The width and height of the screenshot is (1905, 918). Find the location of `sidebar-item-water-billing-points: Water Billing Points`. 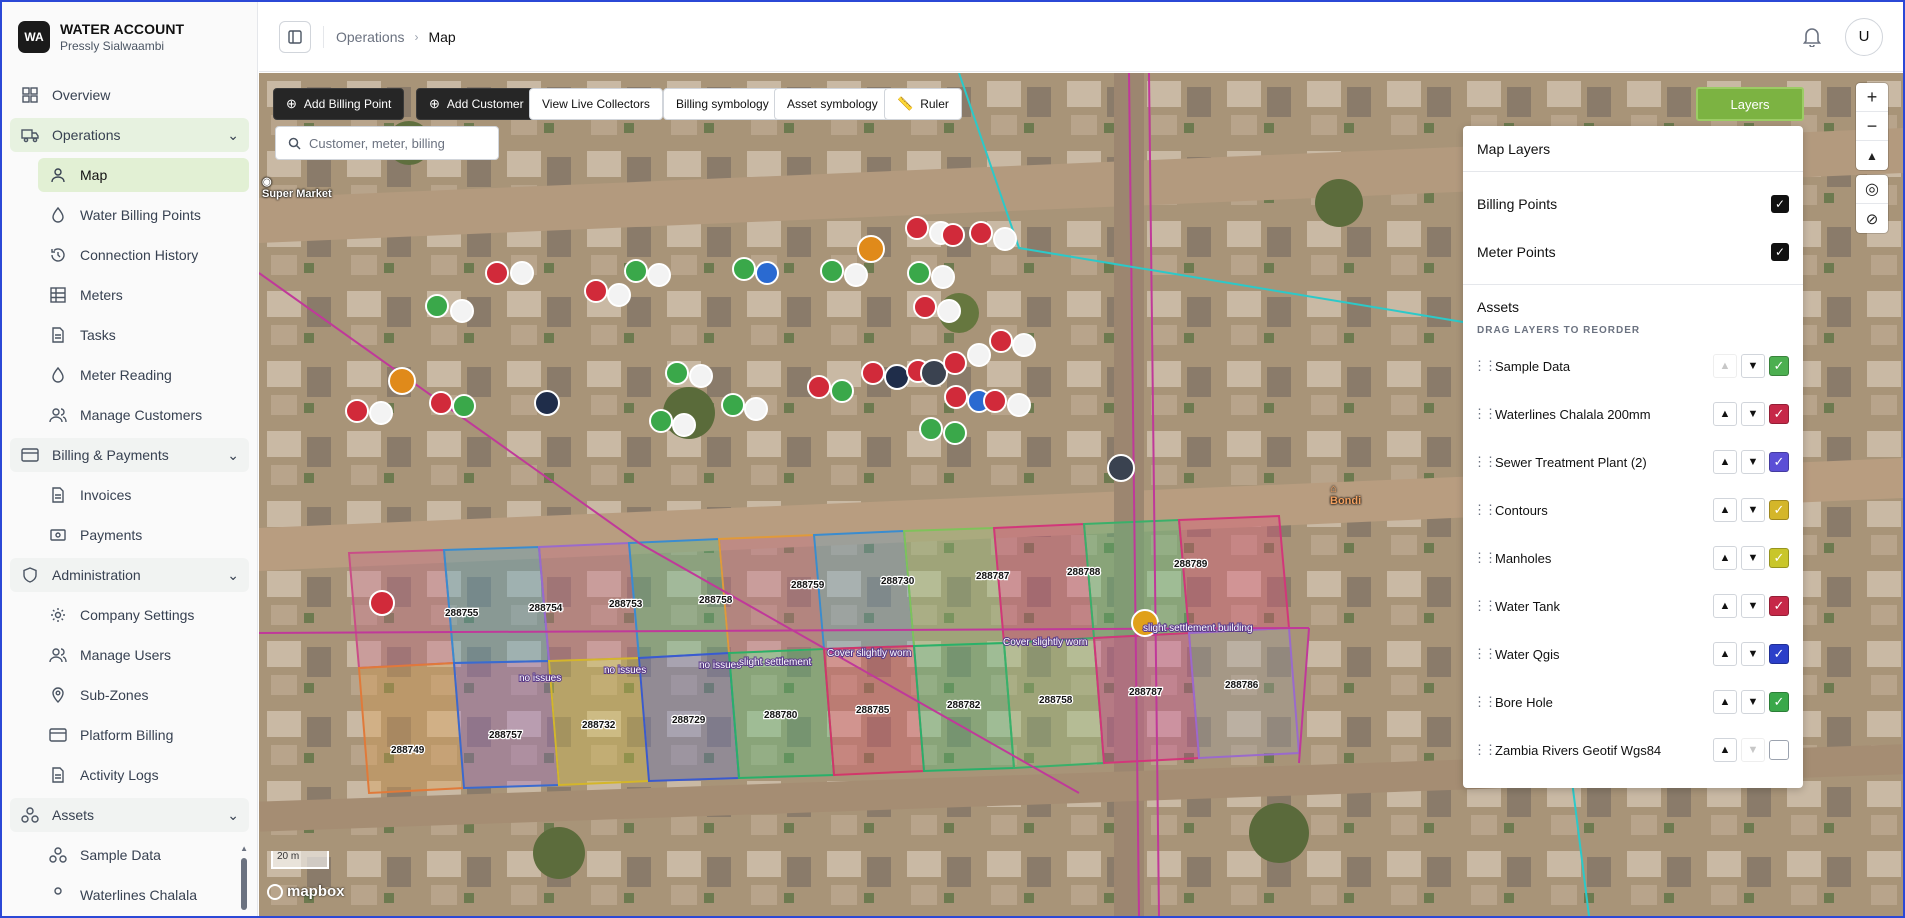

sidebar-item-water-billing-points: Water Billing Points is located at coordinates (143, 215).